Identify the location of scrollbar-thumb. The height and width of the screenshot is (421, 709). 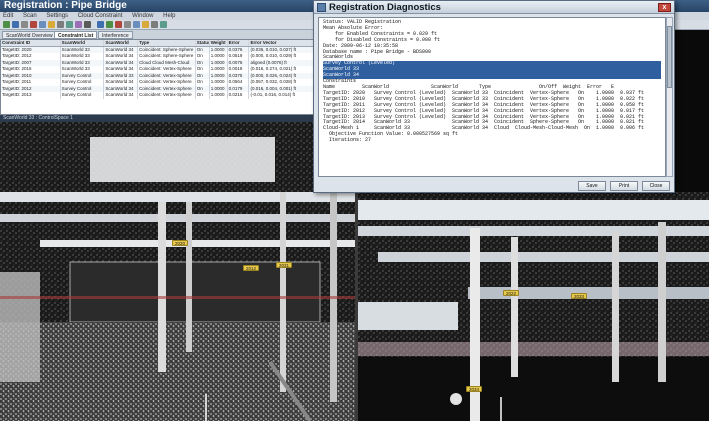
(669, 57).